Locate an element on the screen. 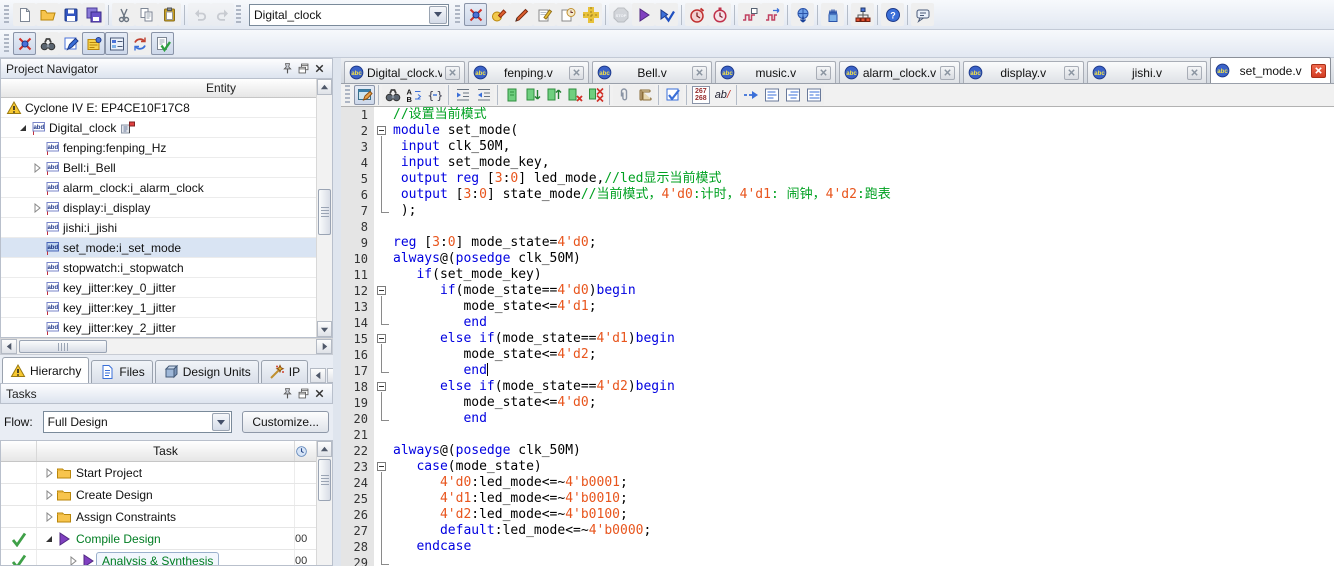  list-blue-icon is located at coordinates (116, 43).